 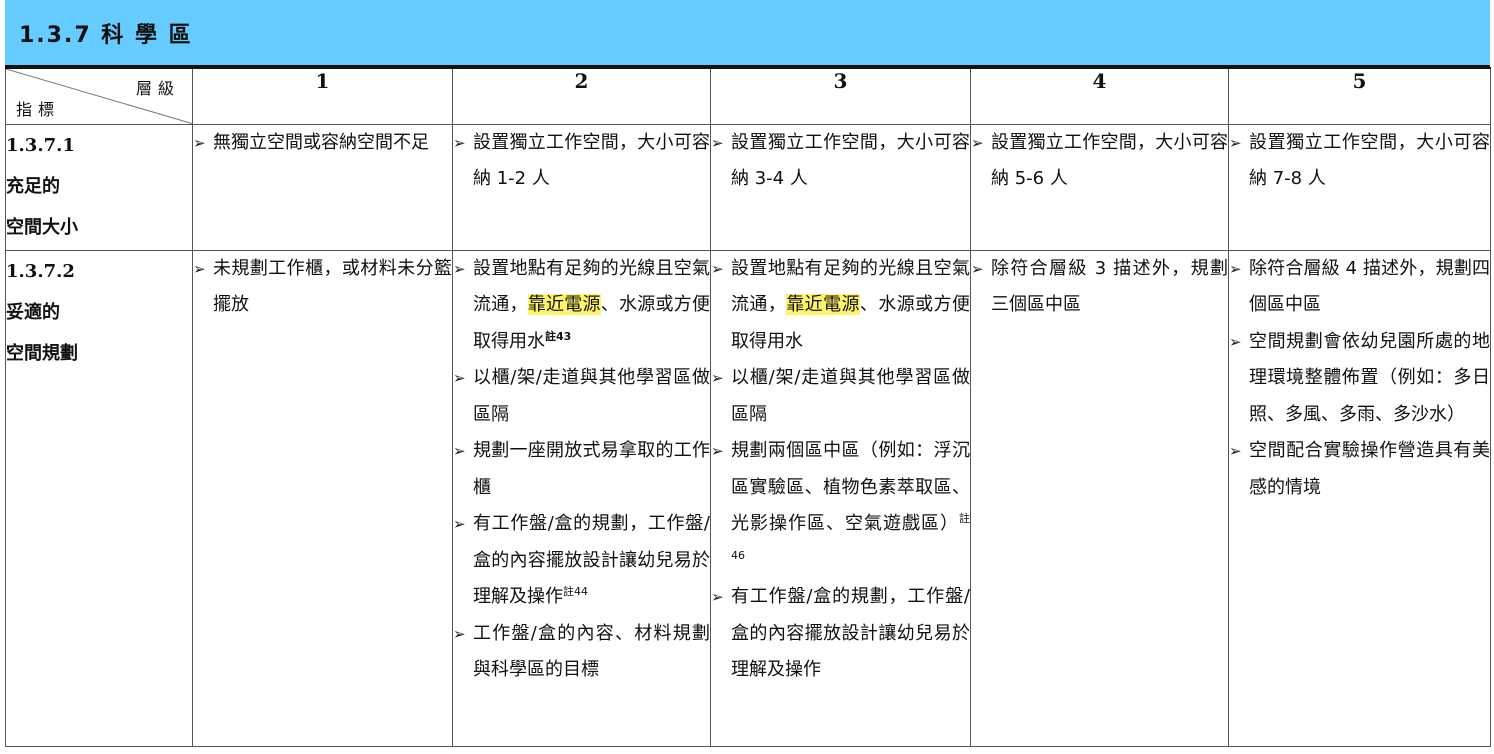 What do you see at coordinates (747, 33) in the screenshot?
I see `section-header-bar: 1.3.7 科 學 區` at bounding box center [747, 33].